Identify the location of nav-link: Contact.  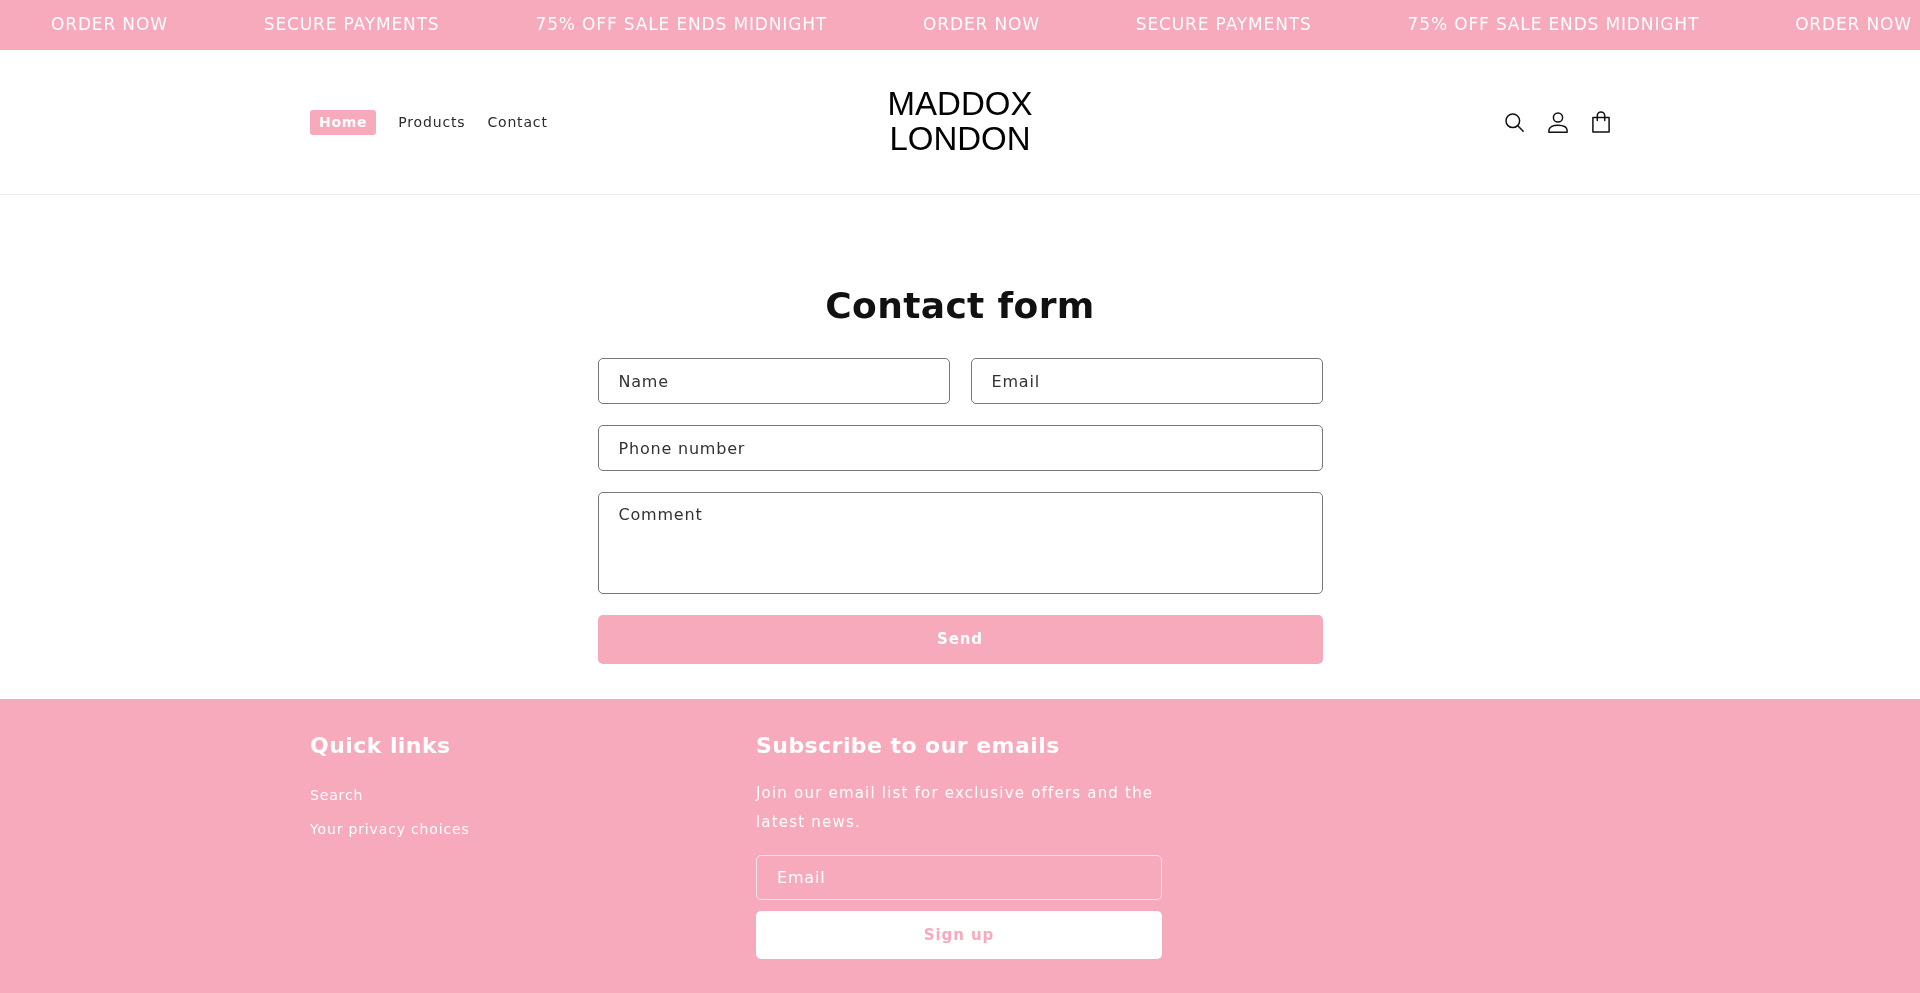
(517, 122).